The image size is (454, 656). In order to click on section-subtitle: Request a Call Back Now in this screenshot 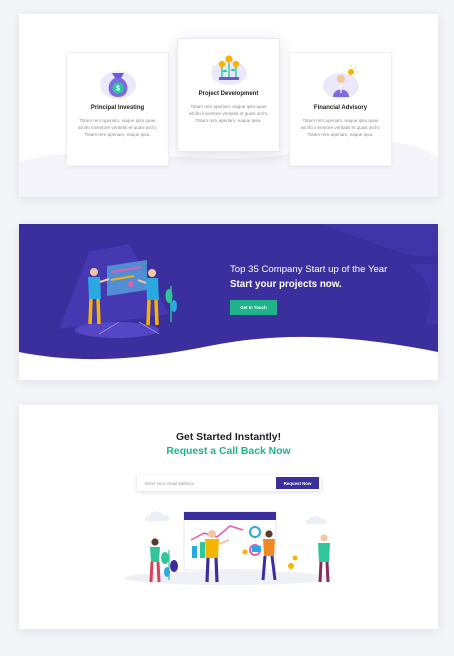, I will do `click(228, 451)`.